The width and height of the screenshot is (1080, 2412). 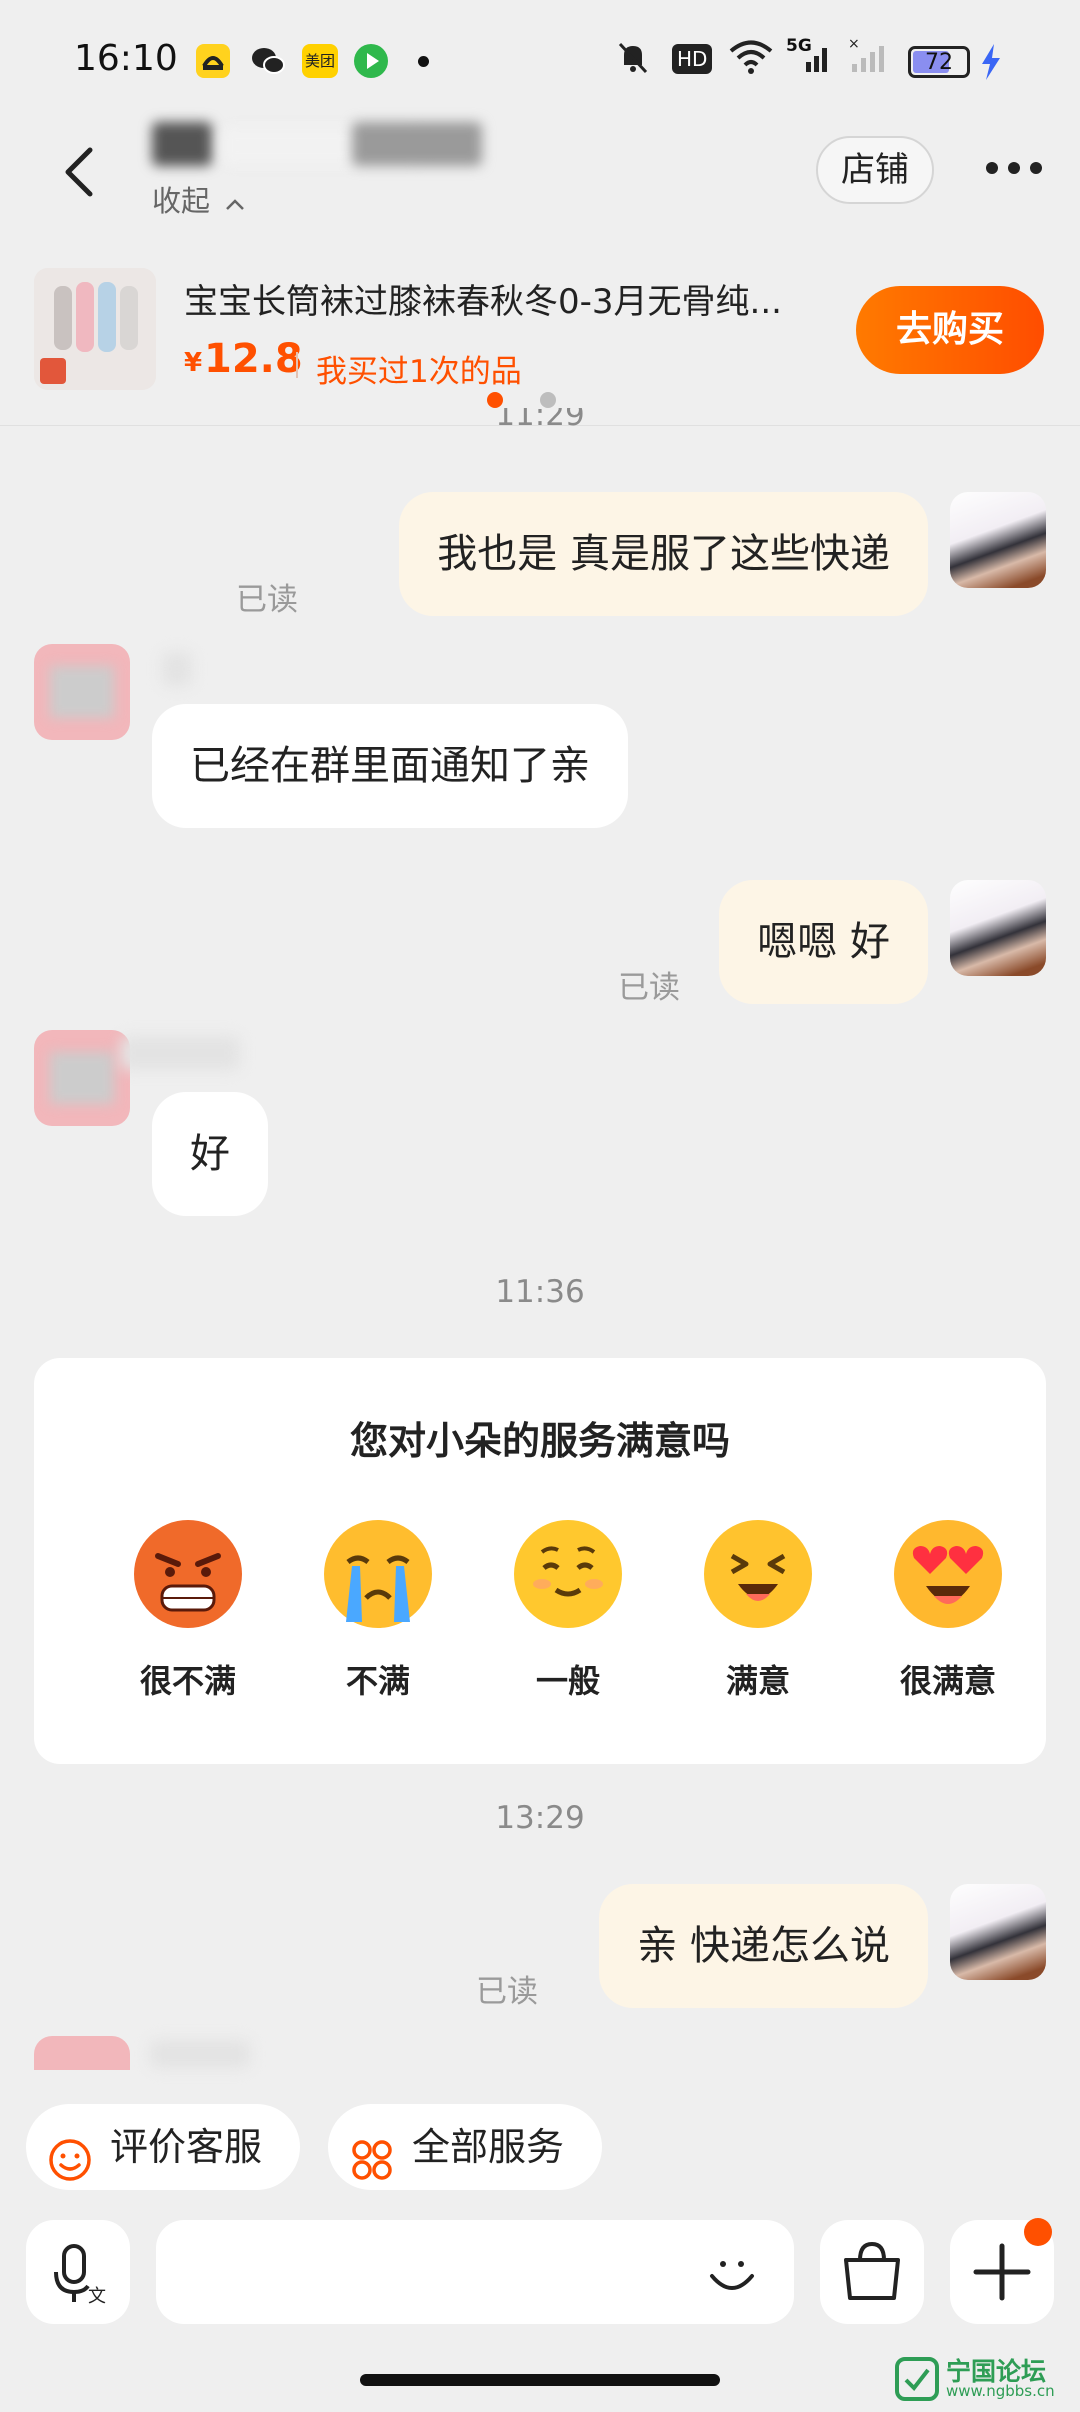 I want to click on status-bar: 16:10 美团 HD 5G × 72, so click(x=540, y=60).